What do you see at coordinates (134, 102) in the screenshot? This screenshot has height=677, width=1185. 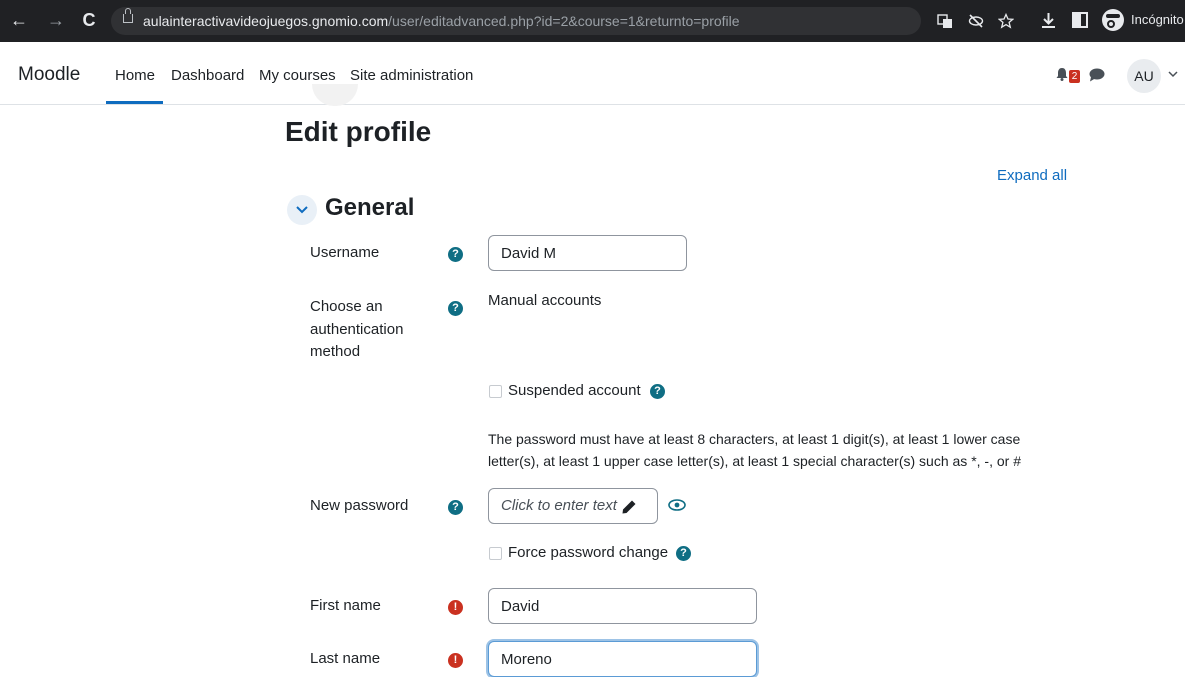 I see `active-nav-indicator` at bounding box center [134, 102].